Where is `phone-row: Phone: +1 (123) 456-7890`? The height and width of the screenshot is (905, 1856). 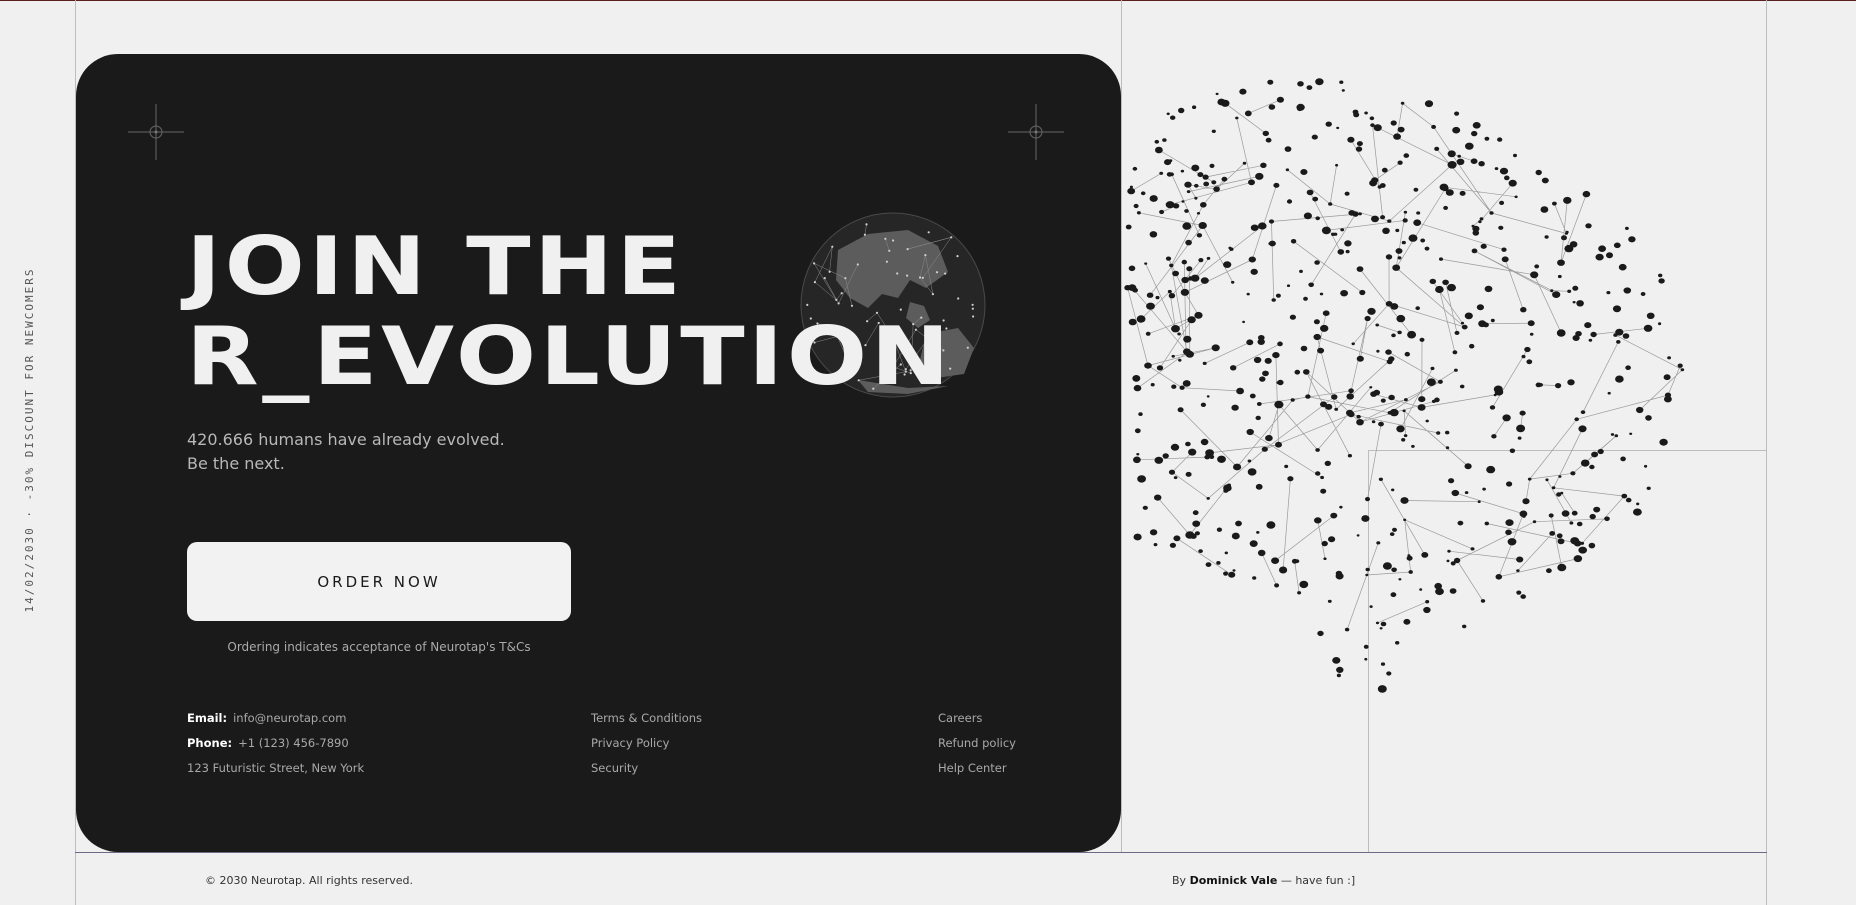 phone-row: Phone: +1 (123) 456-7890 is located at coordinates (275, 743).